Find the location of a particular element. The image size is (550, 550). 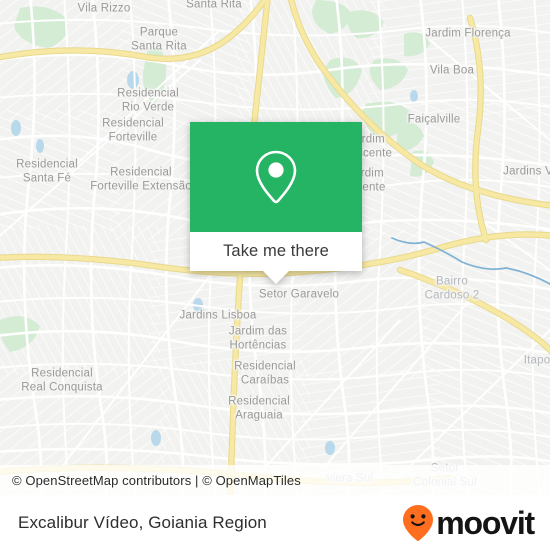

moovit-smiley-pin-icon is located at coordinates (418, 522).